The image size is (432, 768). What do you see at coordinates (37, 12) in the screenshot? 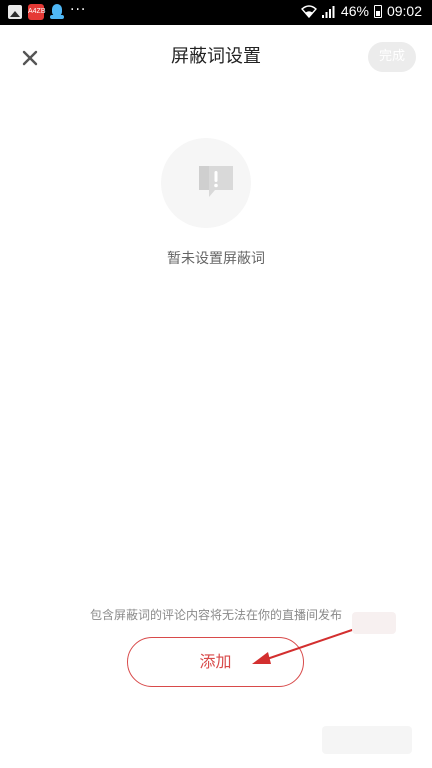
I see `app-icon: A4ZB` at bounding box center [37, 12].